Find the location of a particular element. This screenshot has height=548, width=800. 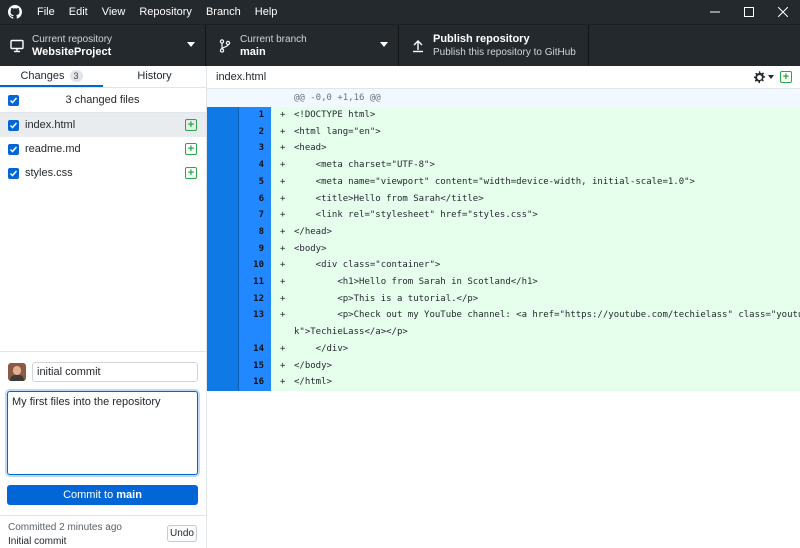

diff-line-code: + <html lang="en"> is located at coordinates (535, 132).